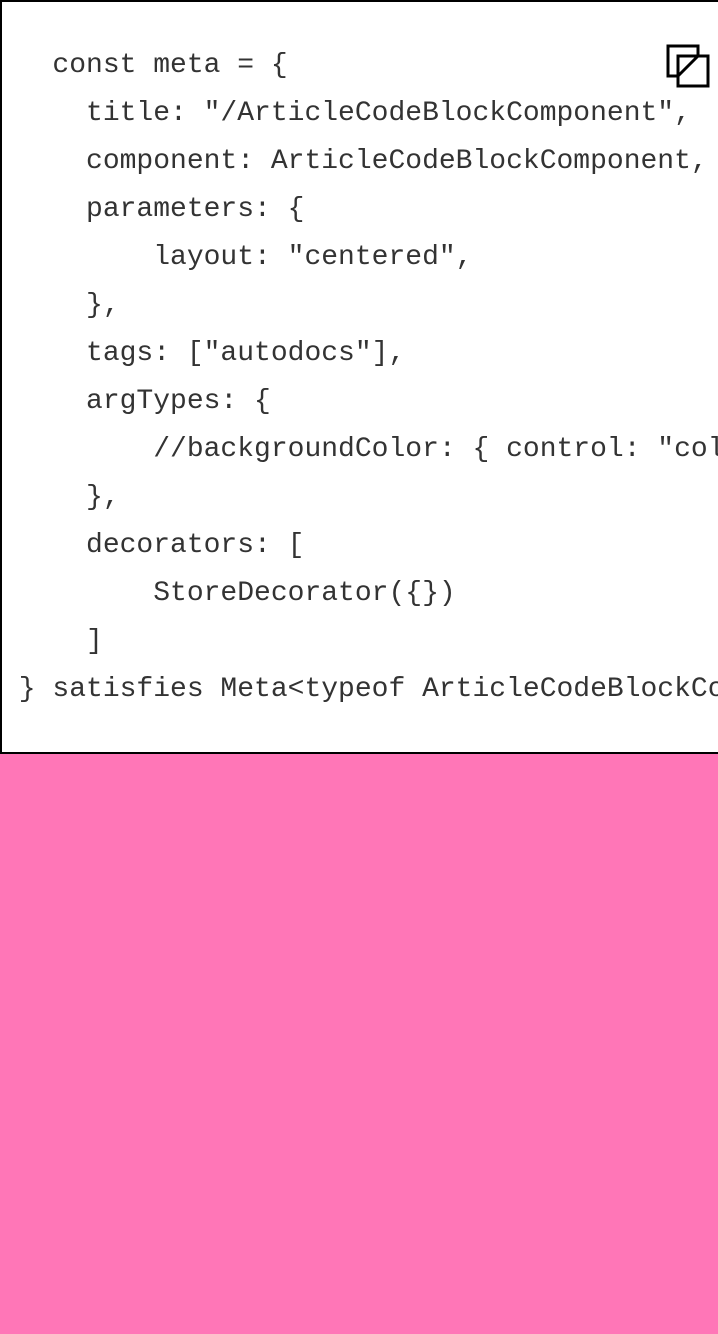  I want to click on code-line: layout: "centered",, so click(237, 257).